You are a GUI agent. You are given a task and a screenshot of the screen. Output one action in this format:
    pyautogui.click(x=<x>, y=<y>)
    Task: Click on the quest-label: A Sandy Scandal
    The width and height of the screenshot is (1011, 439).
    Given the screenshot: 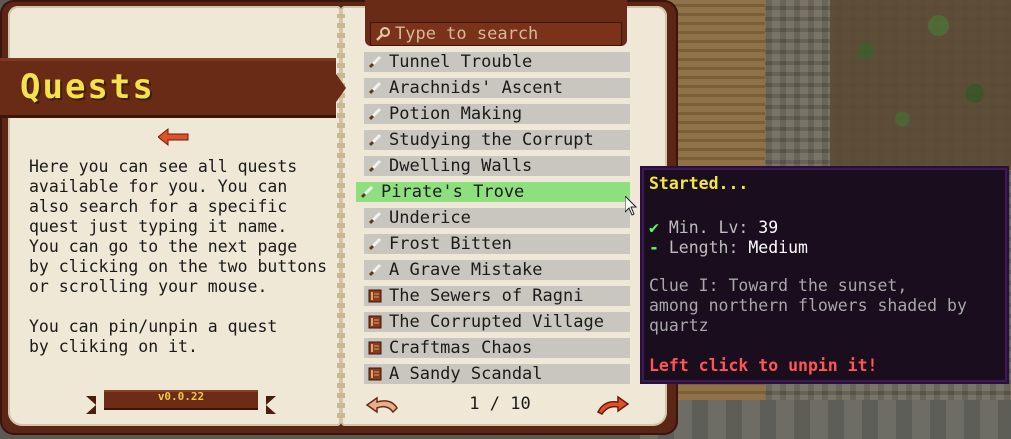 What is the action you would take?
    pyautogui.click(x=466, y=374)
    